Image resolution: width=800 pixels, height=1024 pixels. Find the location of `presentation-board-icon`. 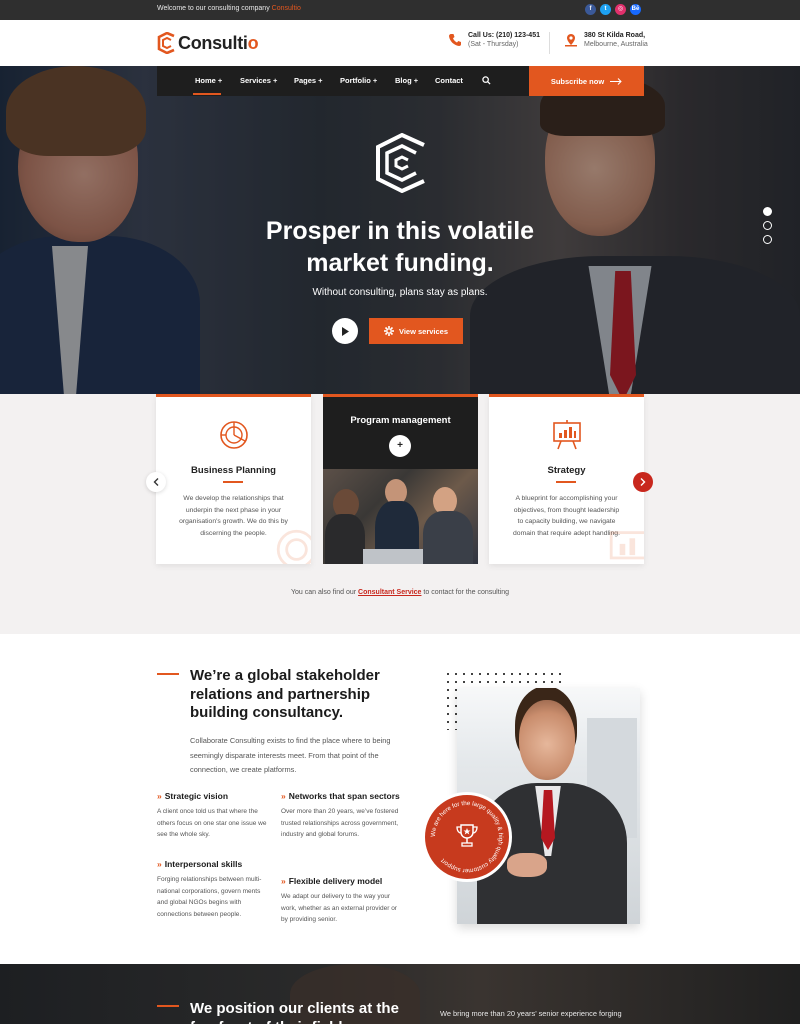

presentation-board-icon is located at coordinates (567, 435).